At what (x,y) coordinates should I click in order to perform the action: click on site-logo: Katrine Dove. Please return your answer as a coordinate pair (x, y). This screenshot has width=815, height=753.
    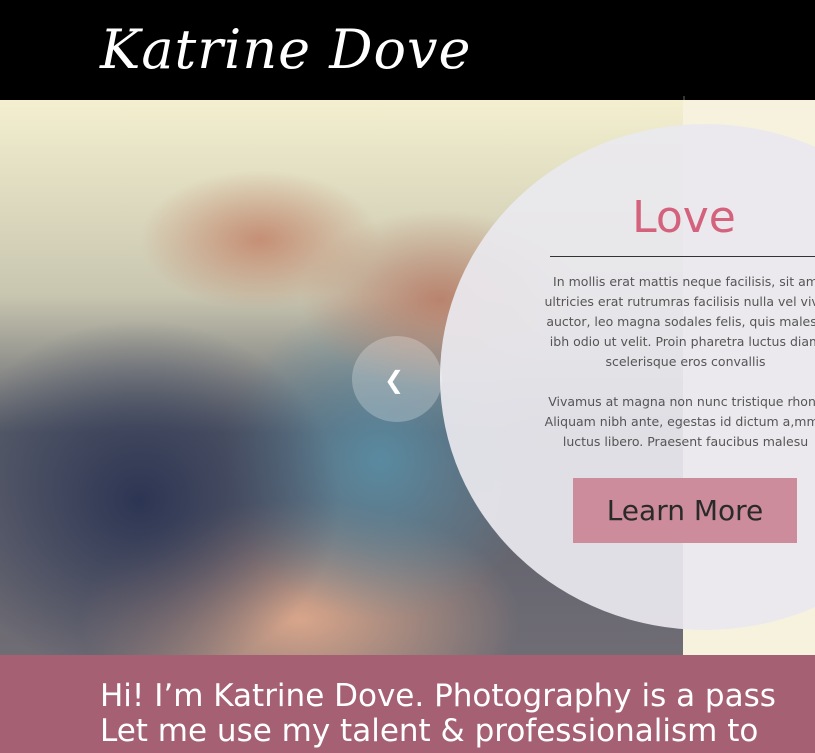
    Looking at the image, I should click on (286, 50).